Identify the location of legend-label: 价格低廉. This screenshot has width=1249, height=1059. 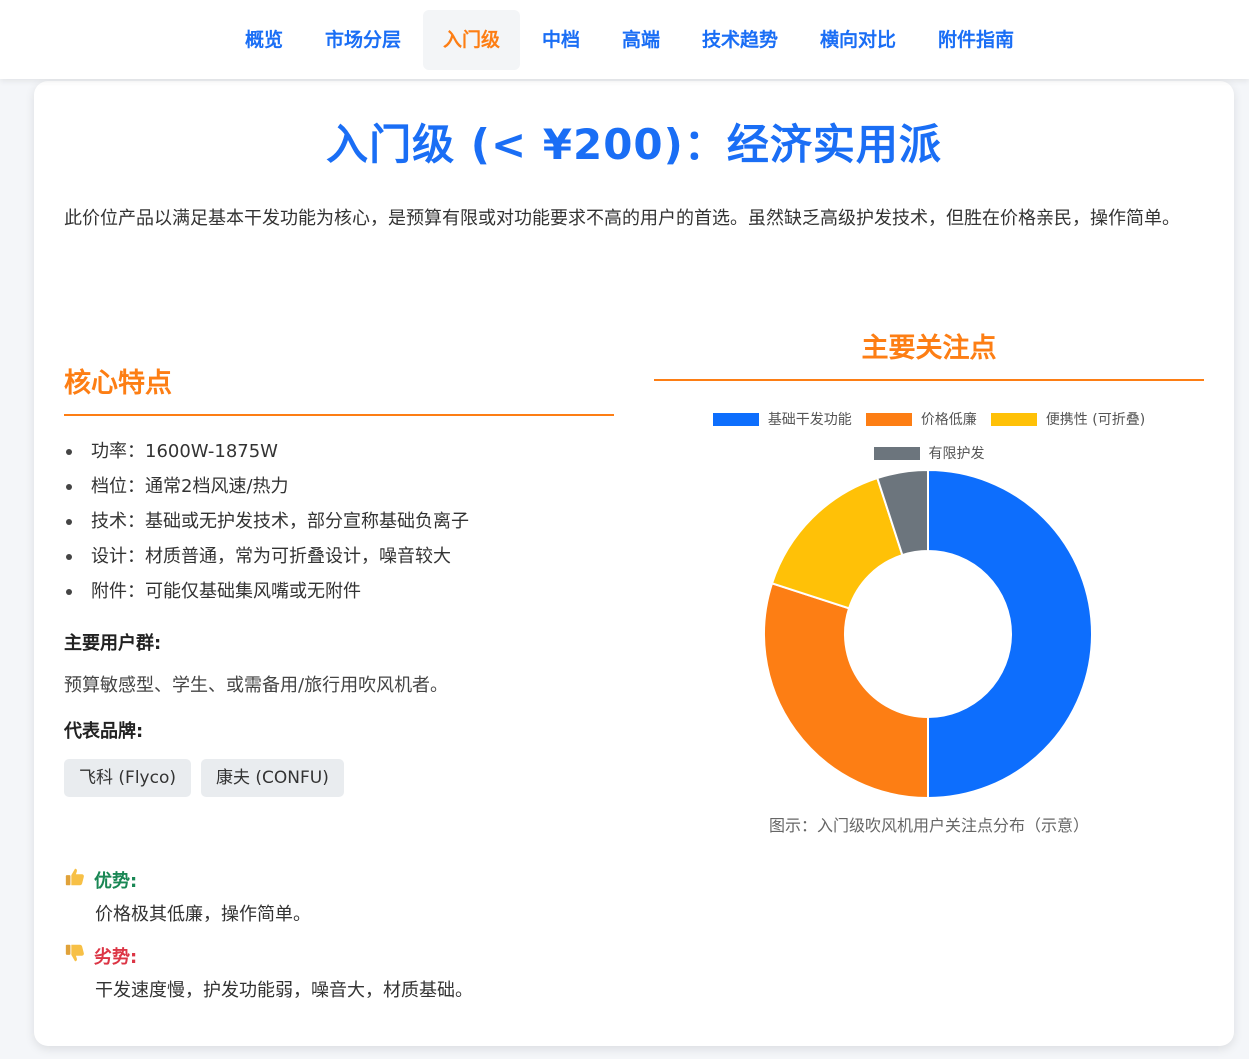
(948, 420).